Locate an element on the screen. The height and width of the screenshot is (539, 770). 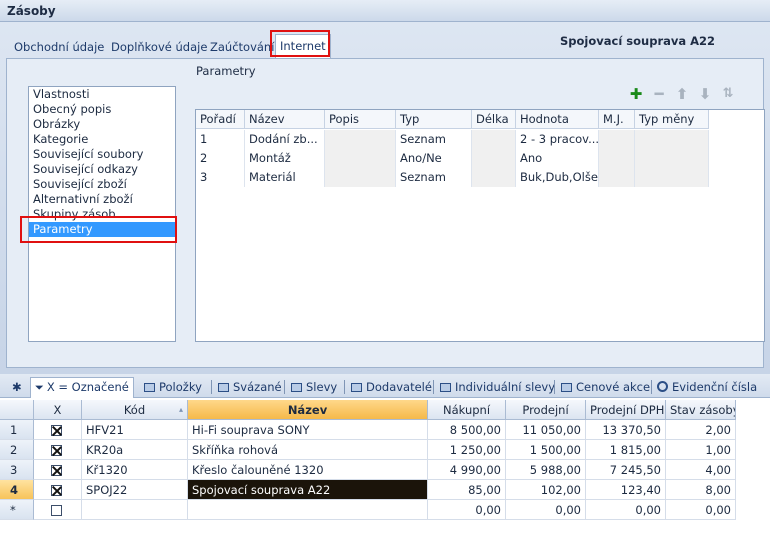
tab-polozky: Položky is located at coordinates (173, 387).